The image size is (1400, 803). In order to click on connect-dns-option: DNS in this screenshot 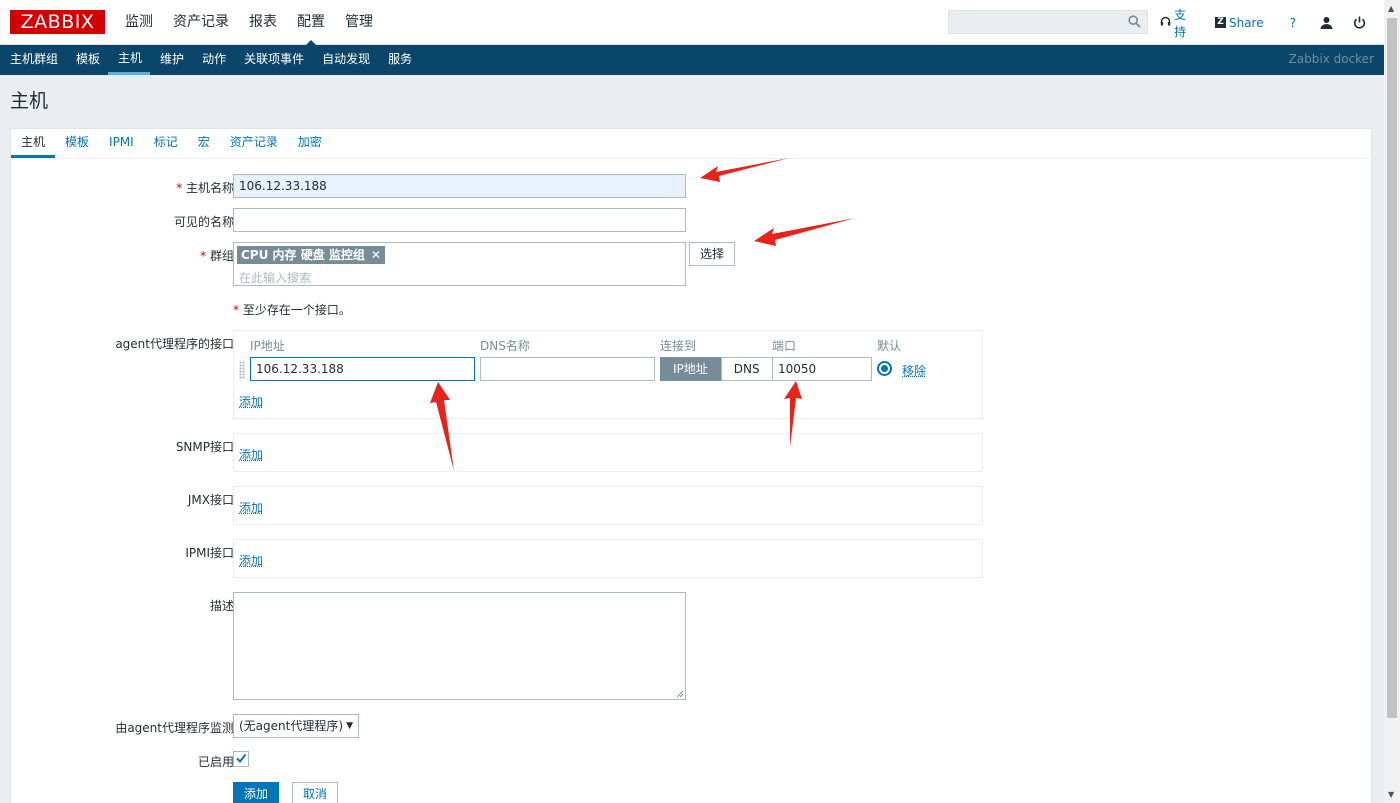, I will do `click(746, 369)`.